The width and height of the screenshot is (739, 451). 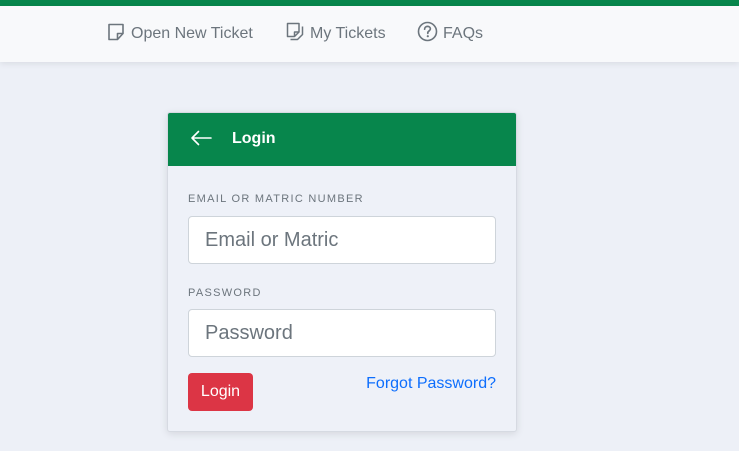 What do you see at coordinates (348, 33) in the screenshot?
I see `nav-my-tickets-label: My Tickets` at bounding box center [348, 33].